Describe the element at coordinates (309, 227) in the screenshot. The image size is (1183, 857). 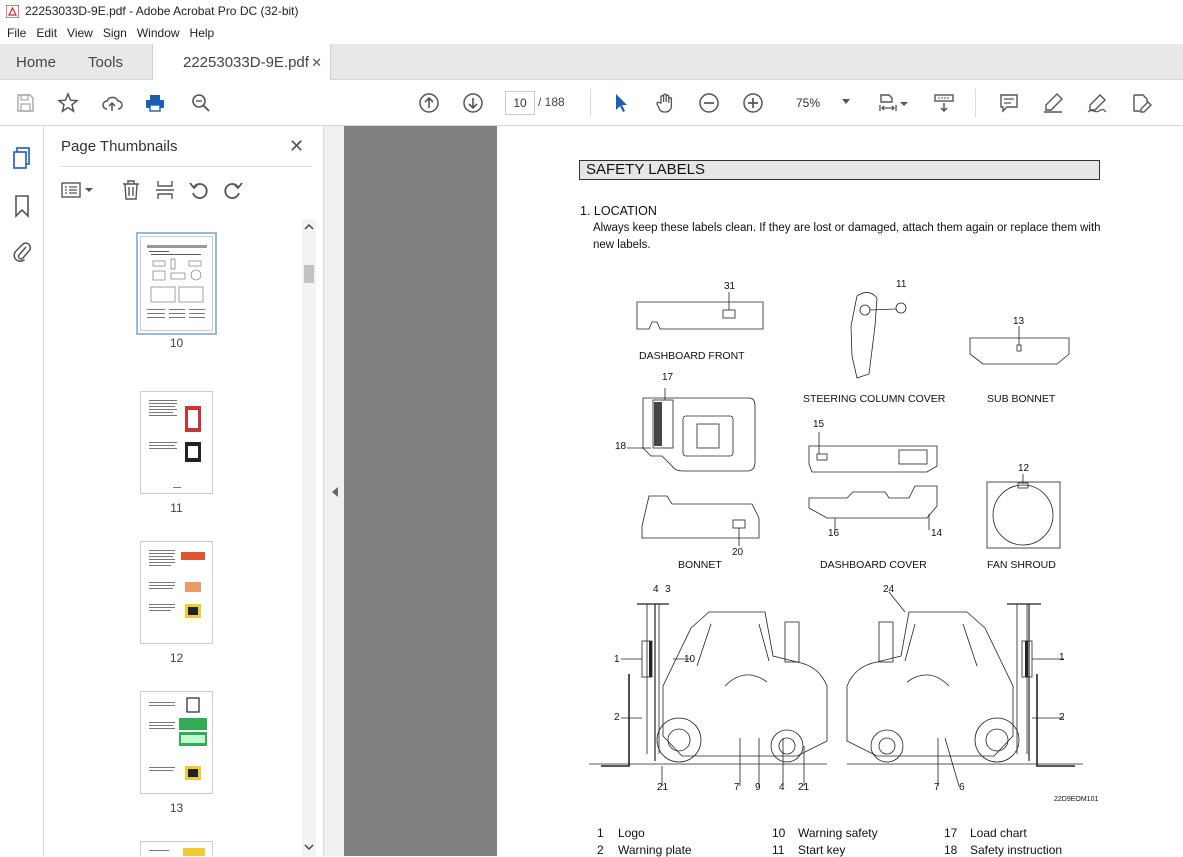
I see `scroll-up-icon` at that location.